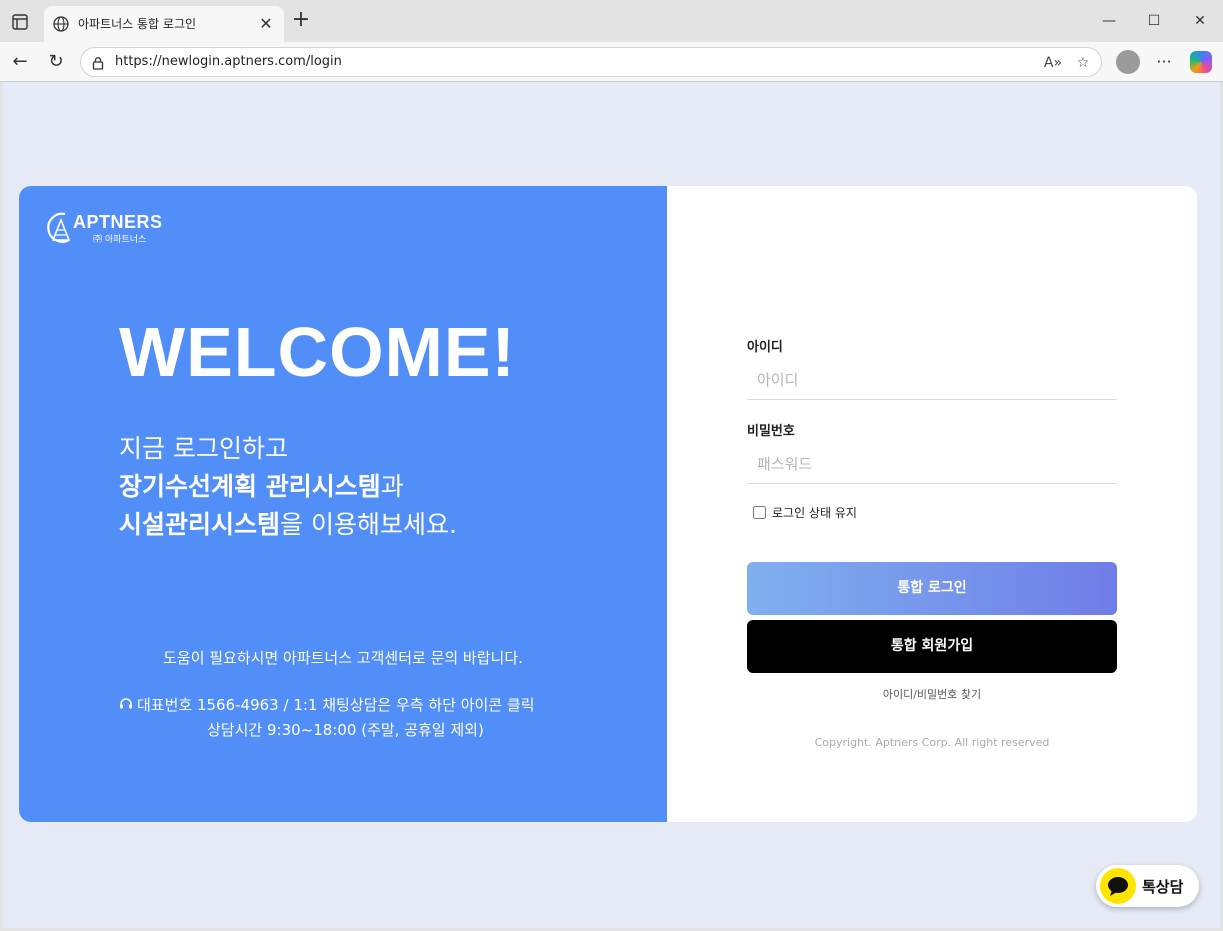  I want to click on help-hours: 상담시간 9:30~18:00 (주말, 공휴일 제외), so click(345, 730).